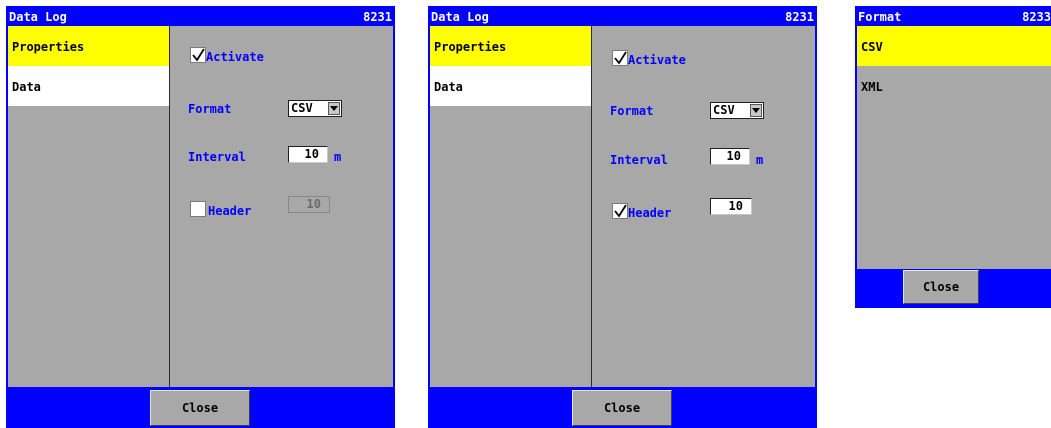  Describe the element at coordinates (954, 147) in the screenshot. I see `format-option-list: CSV XML` at that location.